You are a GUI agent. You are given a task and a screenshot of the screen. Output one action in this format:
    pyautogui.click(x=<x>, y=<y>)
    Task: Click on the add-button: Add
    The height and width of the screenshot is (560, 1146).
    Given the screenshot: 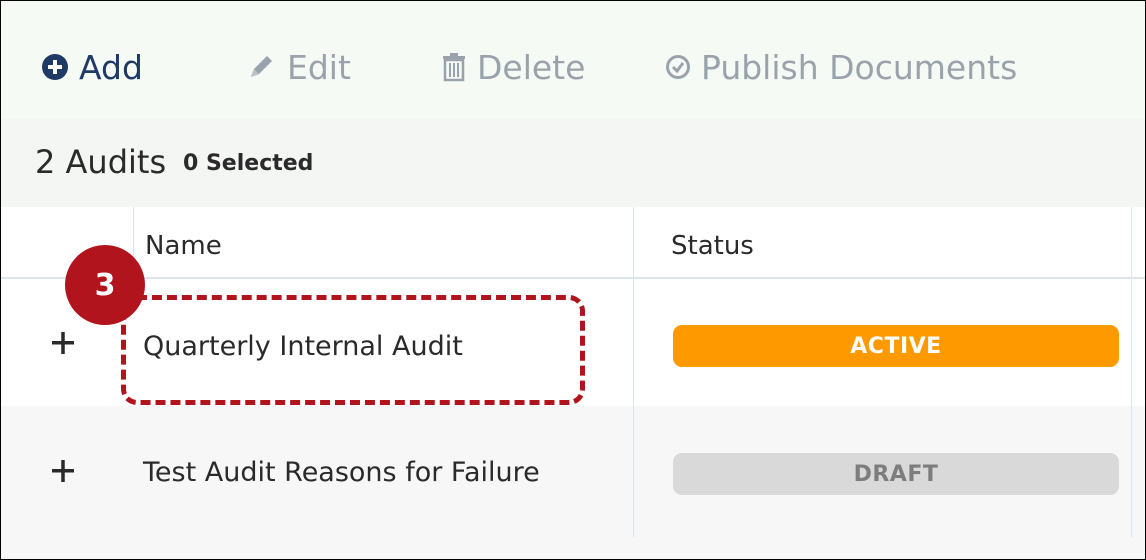 What is the action you would take?
    pyautogui.click(x=92, y=67)
    